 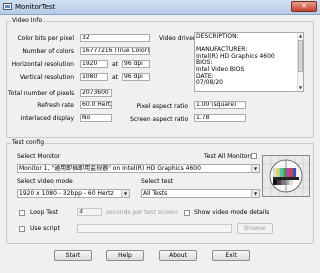 What do you see at coordinates (22, 229) in the screenshot?
I see `use-script-checkbox` at bounding box center [22, 229].